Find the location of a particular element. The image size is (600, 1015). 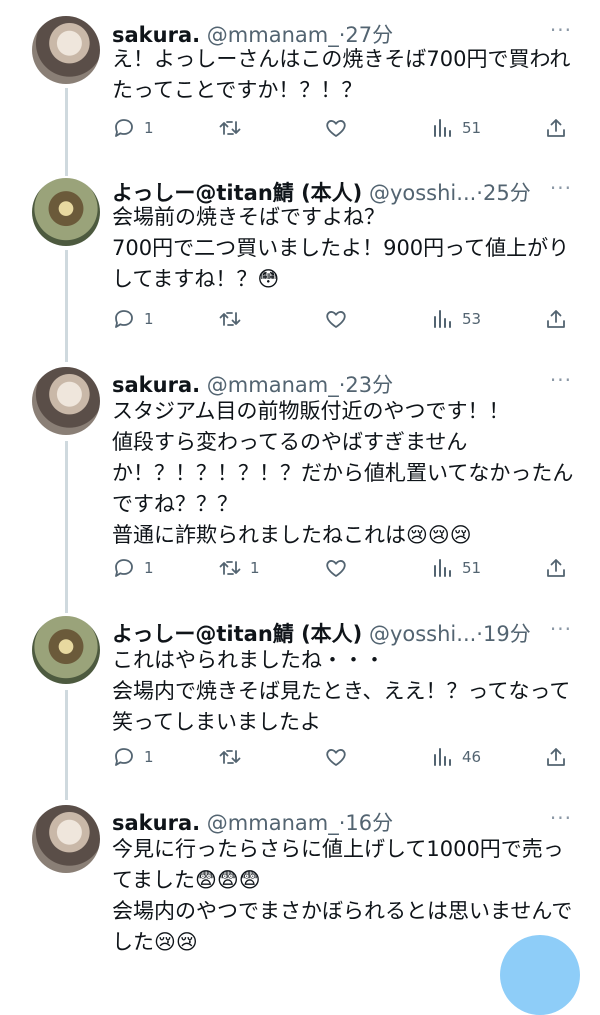

retweet-button: 1 is located at coordinates (239, 568).